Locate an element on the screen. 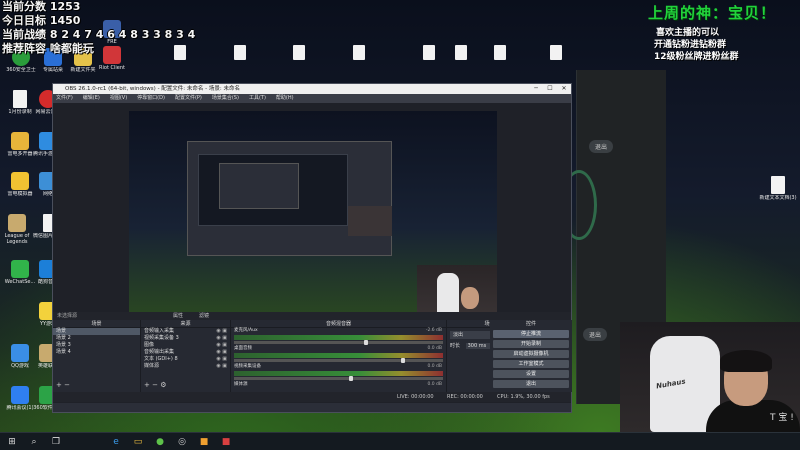 This screenshot has height=450, width=800. source-label: 音频输入采集 is located at coordinates (159, 331).